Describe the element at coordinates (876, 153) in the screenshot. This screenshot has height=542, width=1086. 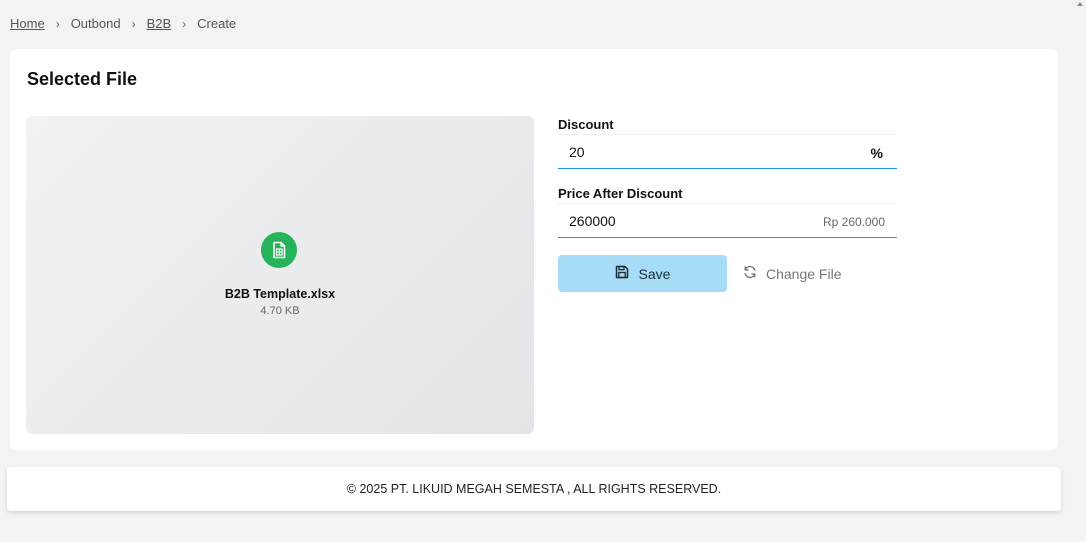
I see `percent-suffix: %` at that location.